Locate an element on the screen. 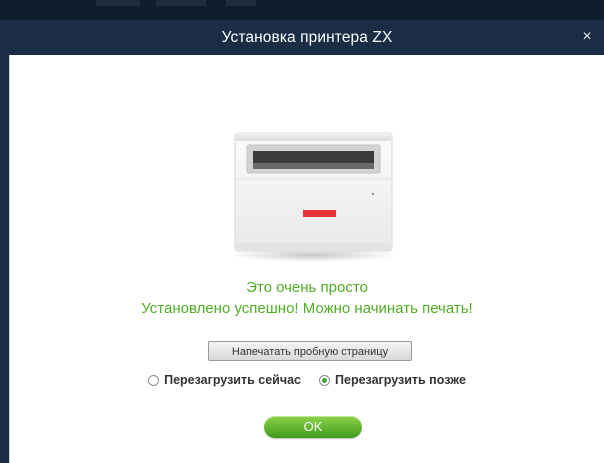  restart-options: Перезагрузить сейчас Перезагрузить позже is located at coordinates (307, 380).